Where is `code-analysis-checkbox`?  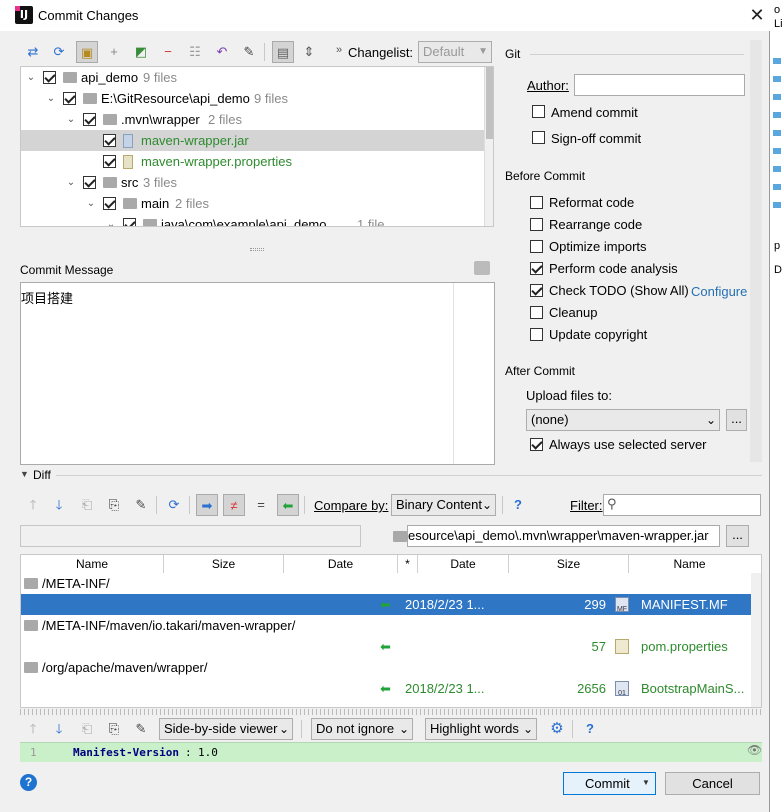 code-analysis-checkbox is located at coordinates (536, 268).